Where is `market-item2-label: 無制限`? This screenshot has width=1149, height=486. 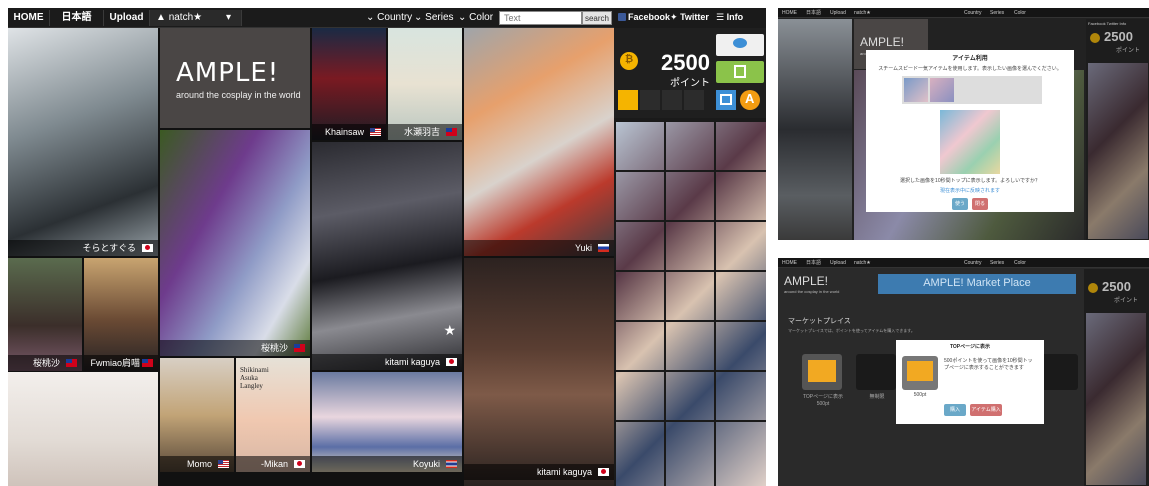 market-item2-label: 無制限 is located at coordinates (877, 397).